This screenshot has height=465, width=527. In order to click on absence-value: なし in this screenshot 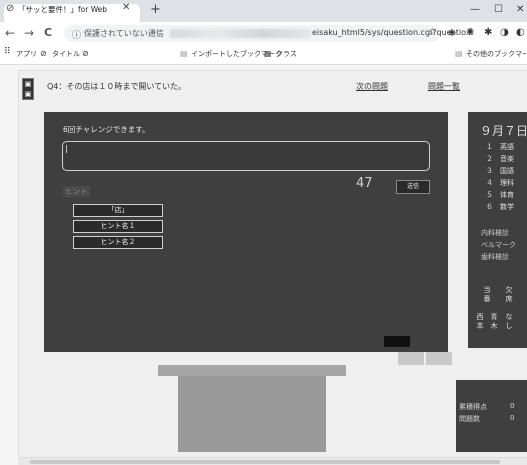, I will do `click(509, 321)`.